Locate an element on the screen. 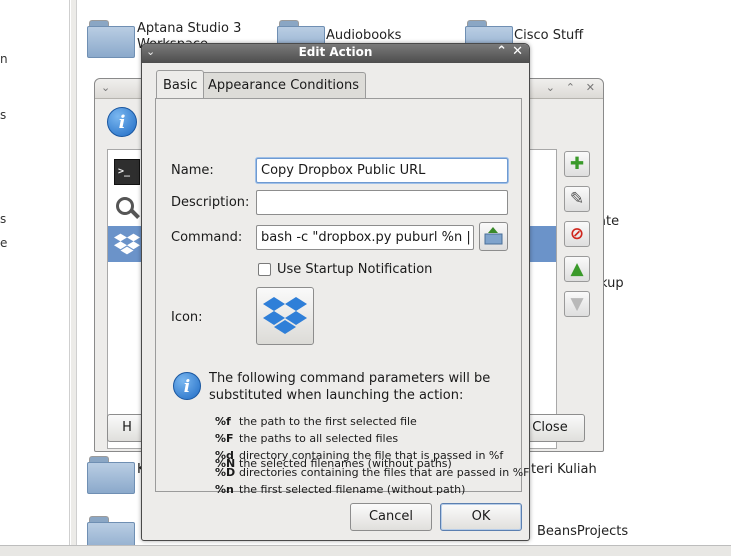 The width and height of the screenshot is (731, 556). icon-chooser-button is located at coordinates (285, 316).